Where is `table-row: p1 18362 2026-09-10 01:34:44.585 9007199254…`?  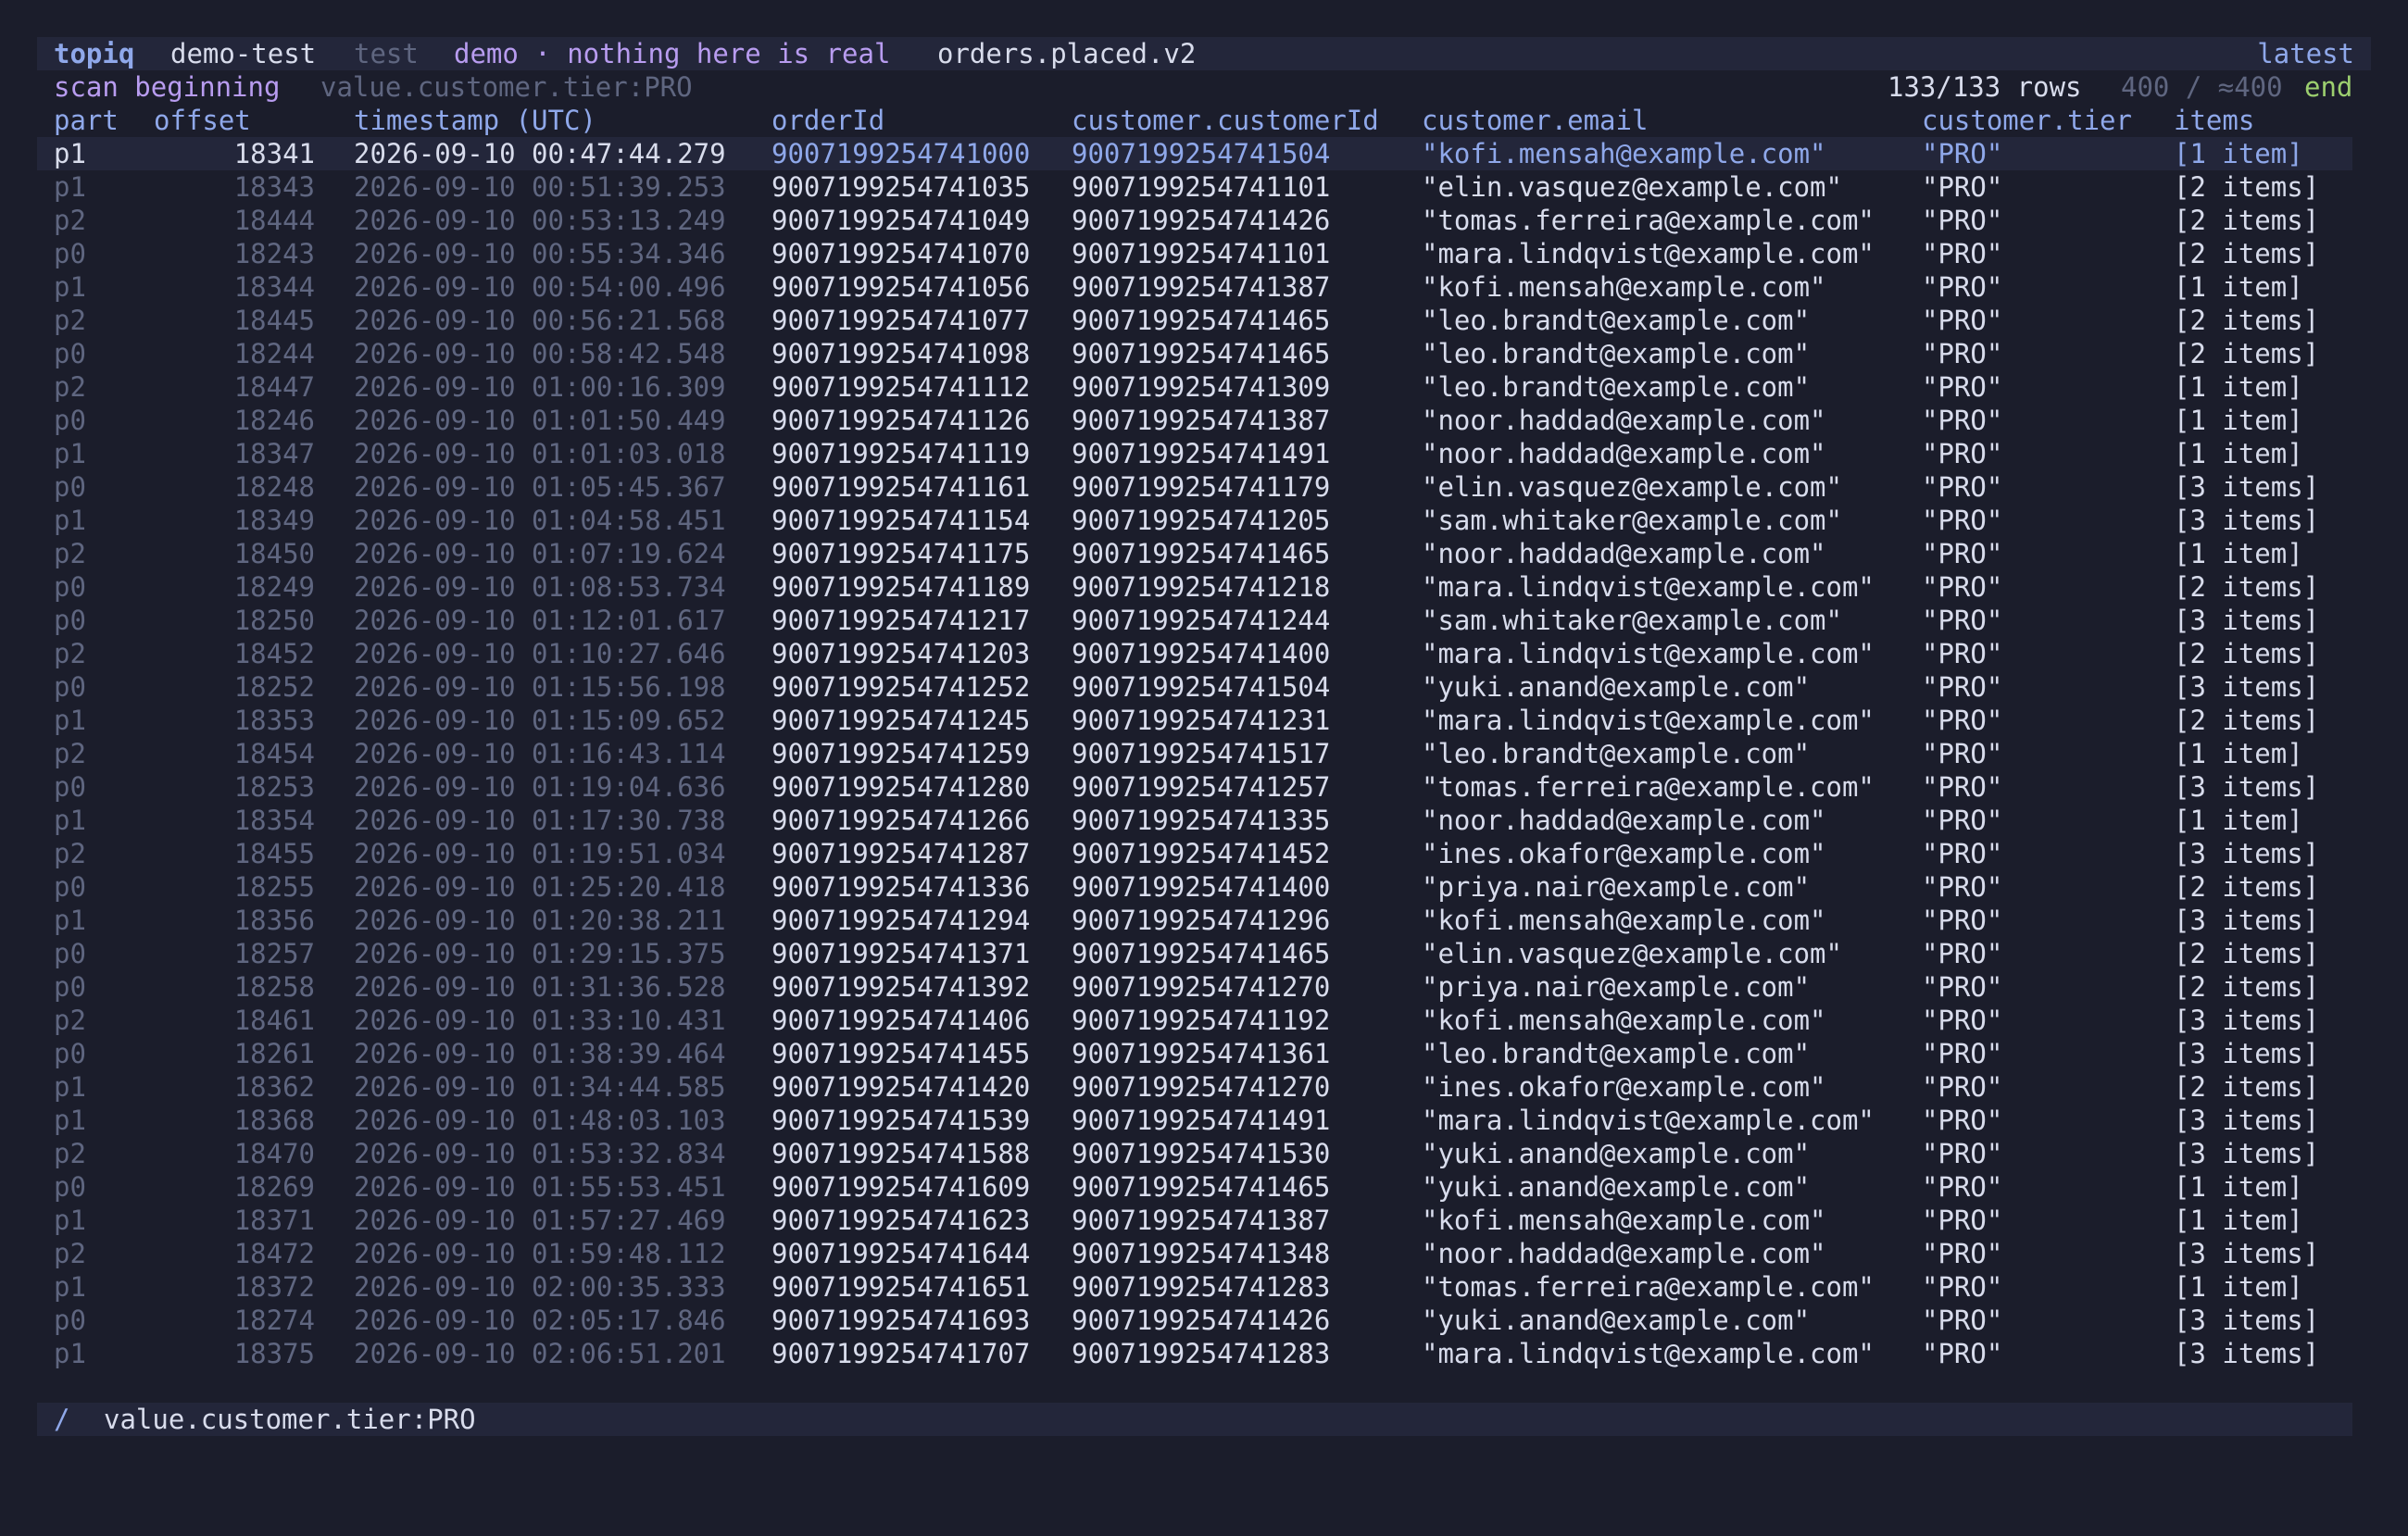 table-row: p1 18362 2026-09-10 01:34:44.585 9007199254… is located at coordinates (1194, 1087).